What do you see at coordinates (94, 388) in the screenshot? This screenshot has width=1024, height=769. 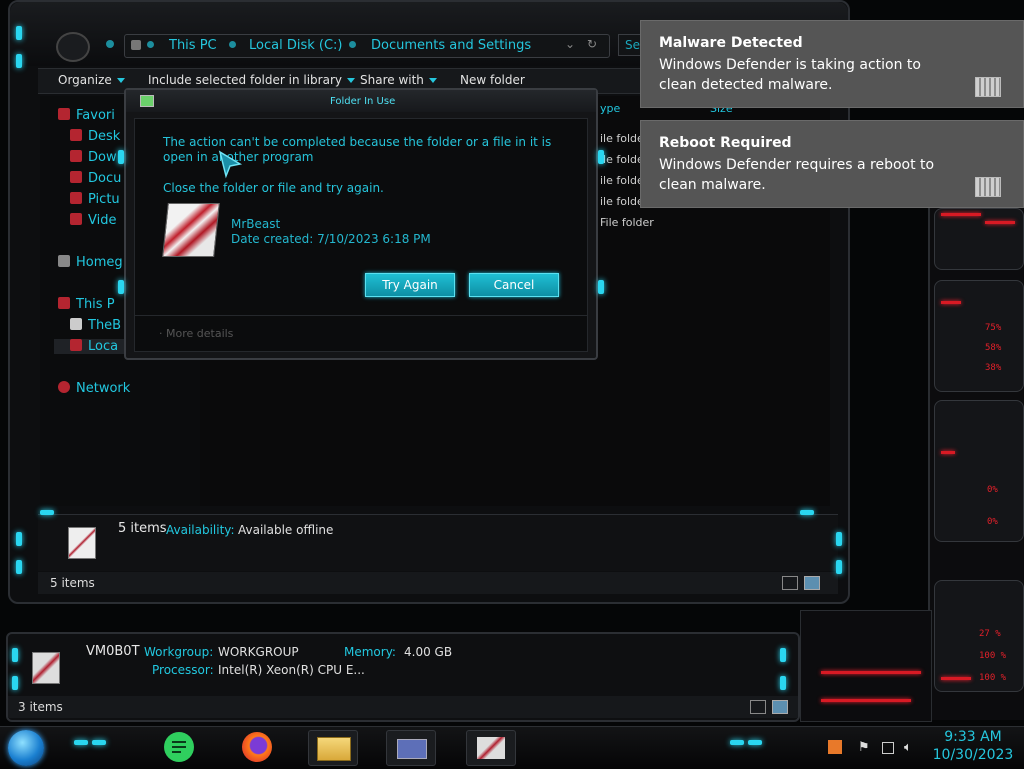 I see `nav-network: Network` at bounding box center [94, 388].